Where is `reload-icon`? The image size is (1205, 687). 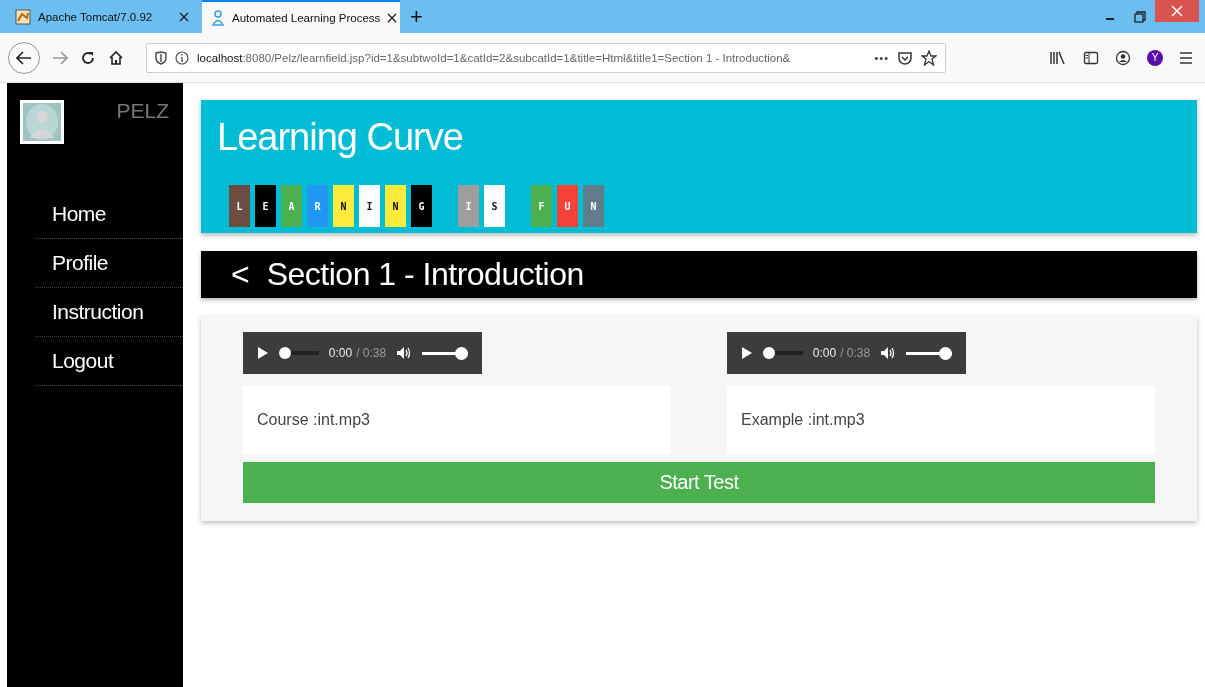
reload-icon is located at coordinates (88, 57).